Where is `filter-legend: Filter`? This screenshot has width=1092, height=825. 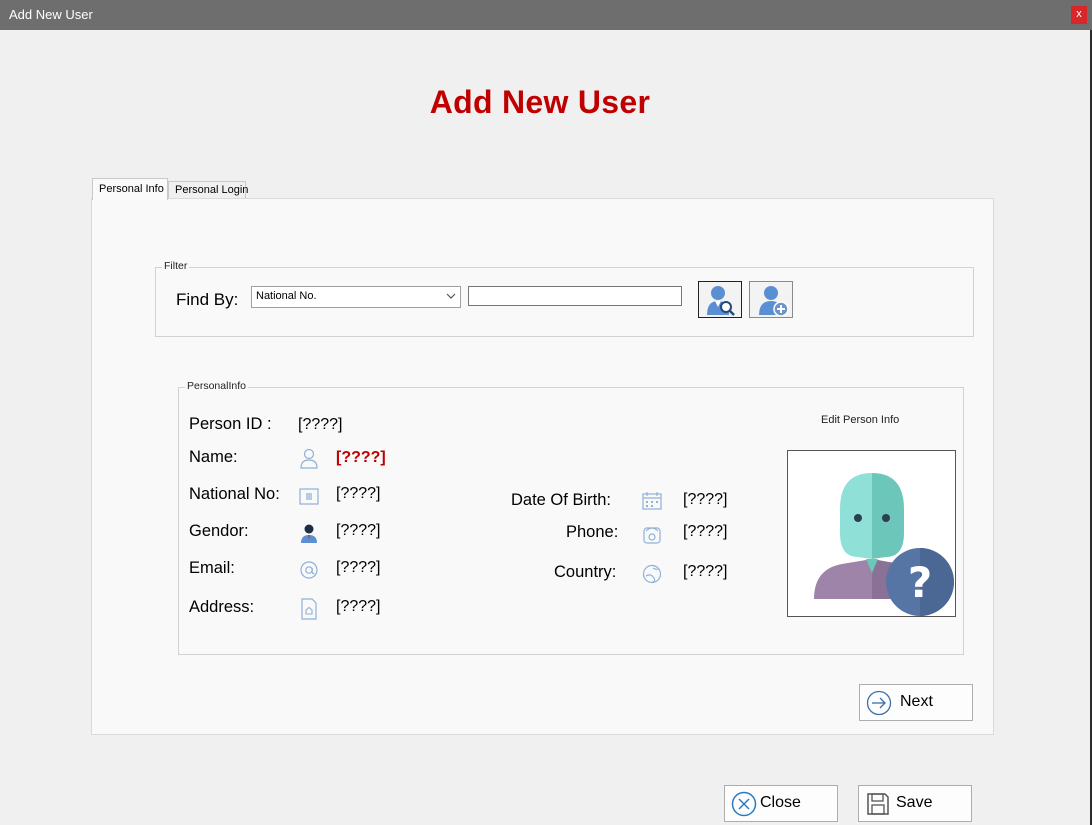
filter-legend: Filter is located at coordinates (176, 266).